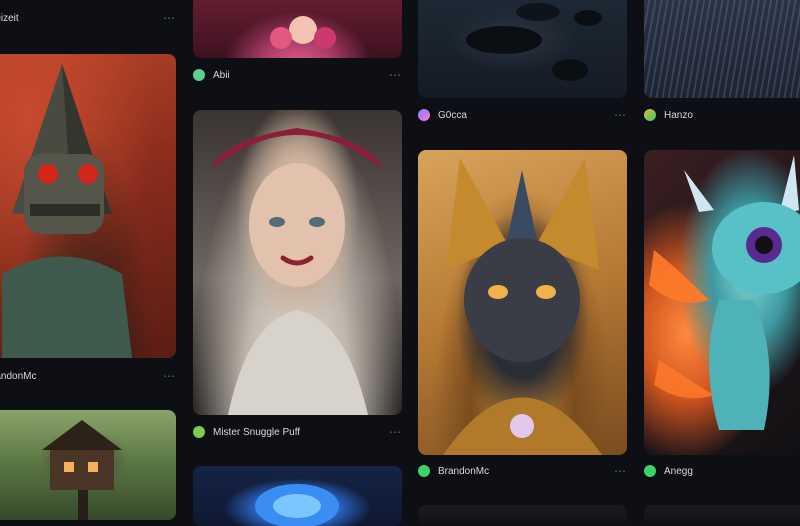 The image size is (800, 526). What do you see at coordinates (303, 32) in the screenshot?
I see `bouquet-art` at bounding box center [303, 32].